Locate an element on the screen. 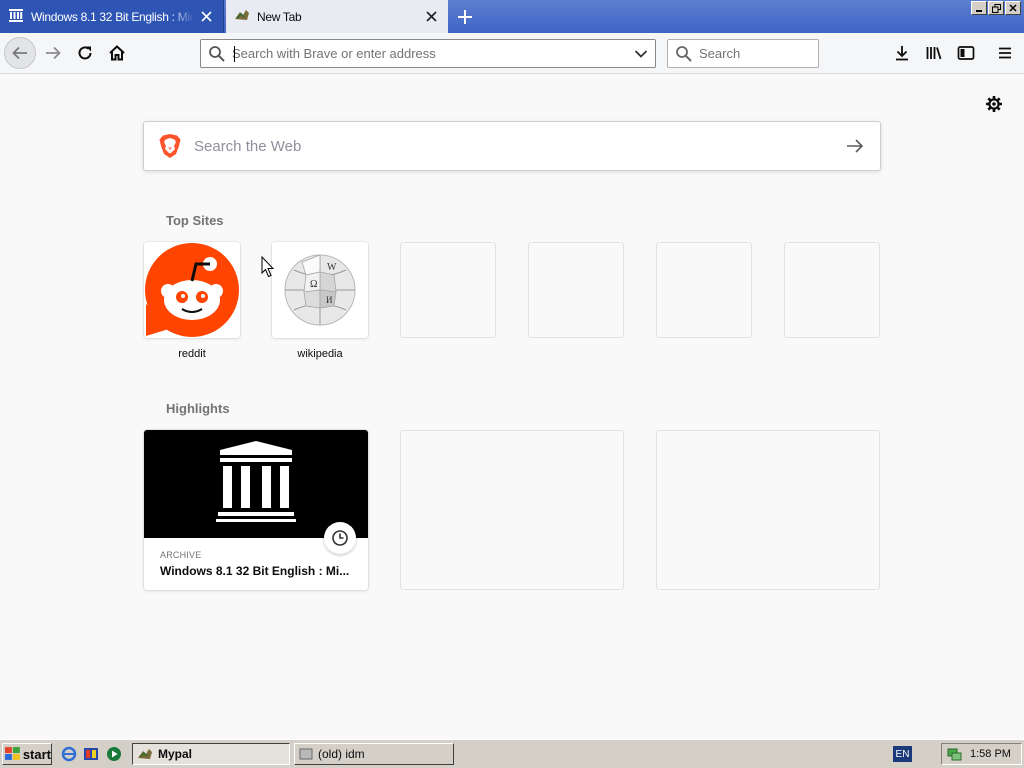  wikipedia-icon: W Ω И is located at coordinates (320, 290).